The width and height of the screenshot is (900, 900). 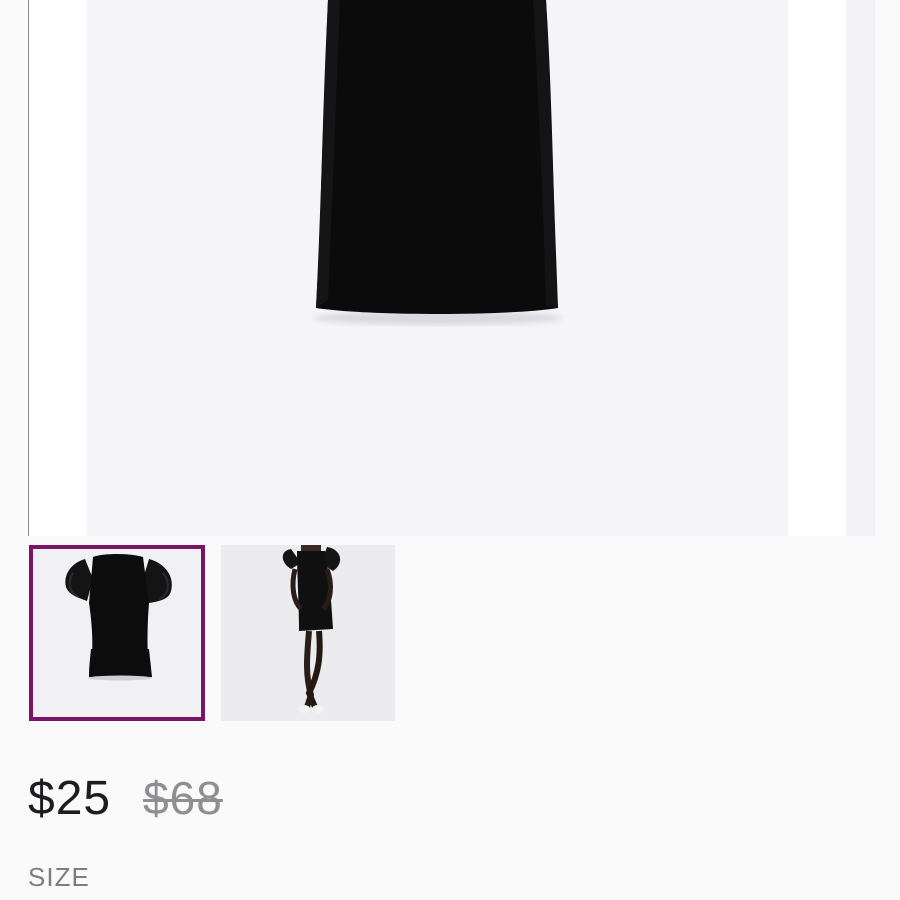 I want to click on dress-on-model-icon, so click(x=308, y=633).